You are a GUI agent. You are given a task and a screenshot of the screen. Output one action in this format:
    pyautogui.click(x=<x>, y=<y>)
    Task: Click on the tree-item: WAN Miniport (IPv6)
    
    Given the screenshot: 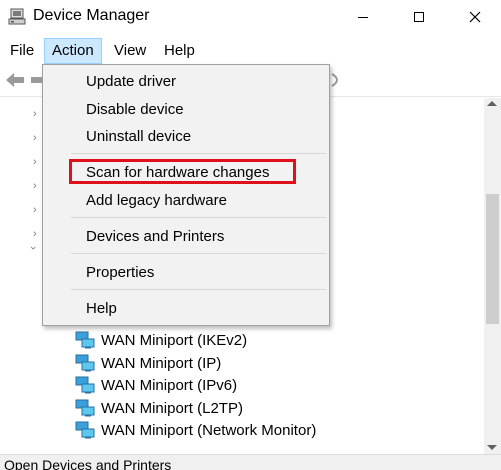 What is the action you would take?
    pyautogui.click(x=156, y=385)
    